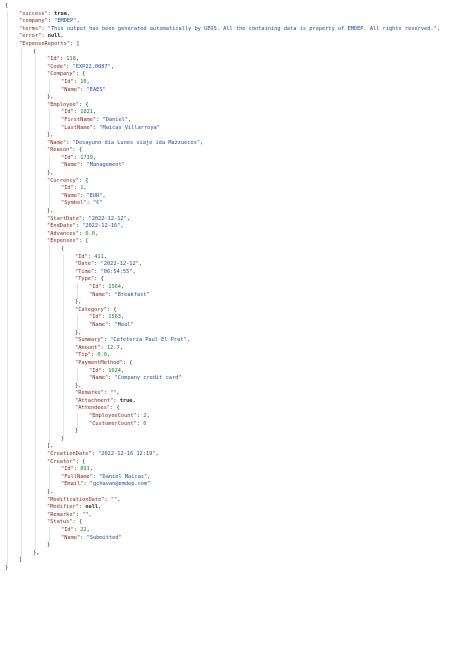  What do you see at coordinates (63, 241) in the screenshot?
I see `json-key: "Expenses"` at bounding box center [63, 241].